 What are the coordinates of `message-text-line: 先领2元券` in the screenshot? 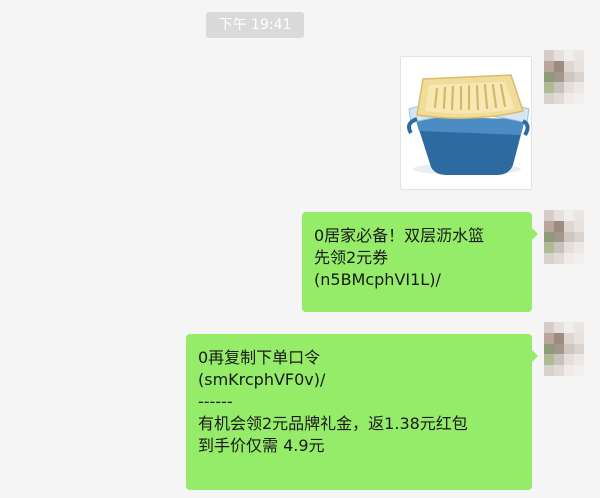 It's located at (351, 257).